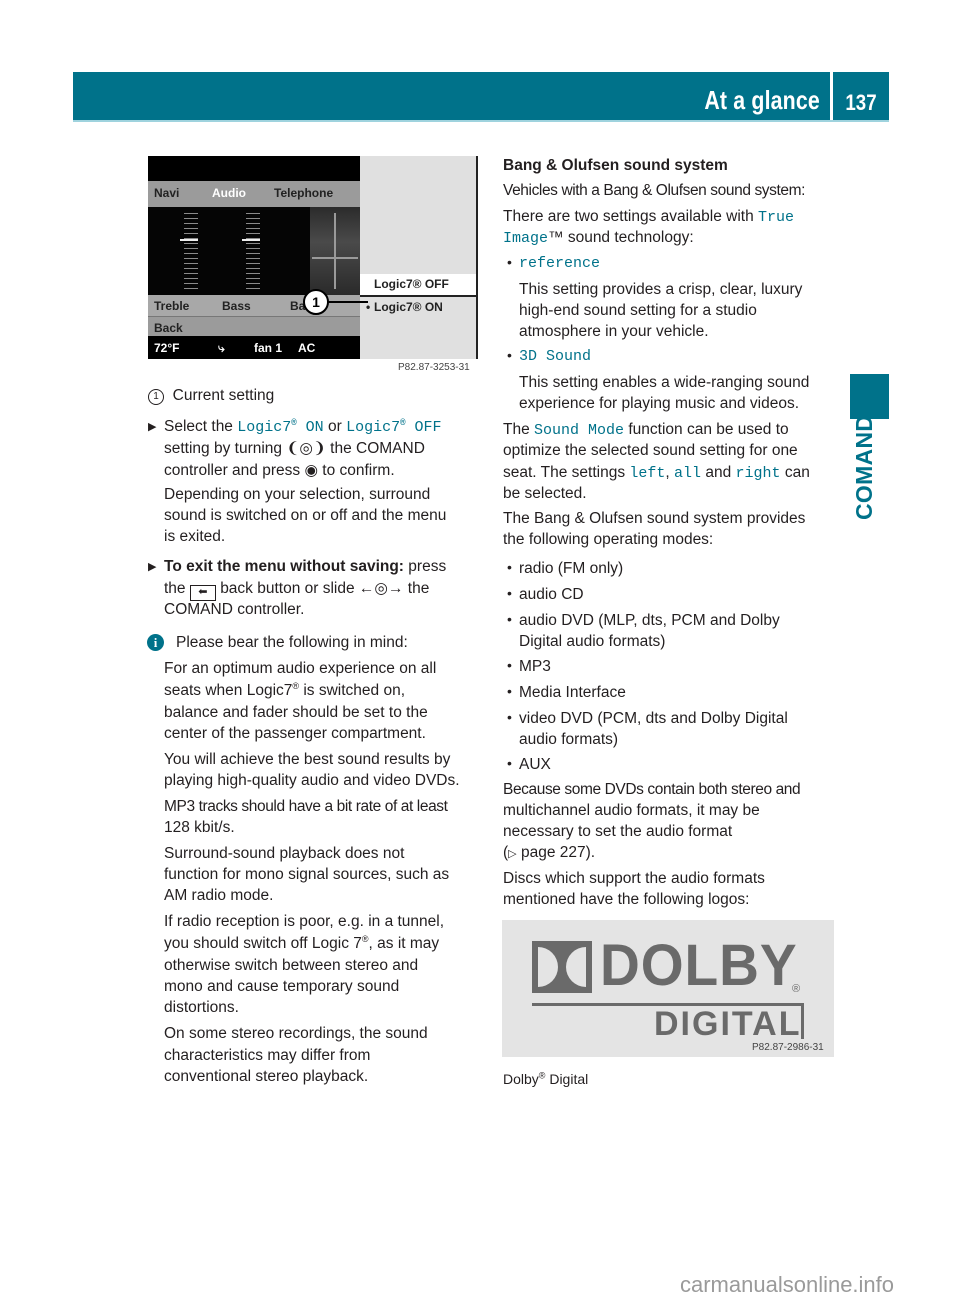  What do you see at coordinates (305, 566) in the screenshot?
I see `step2-line1: To exit the menu without saving: press` at bounding box center [305, 566].